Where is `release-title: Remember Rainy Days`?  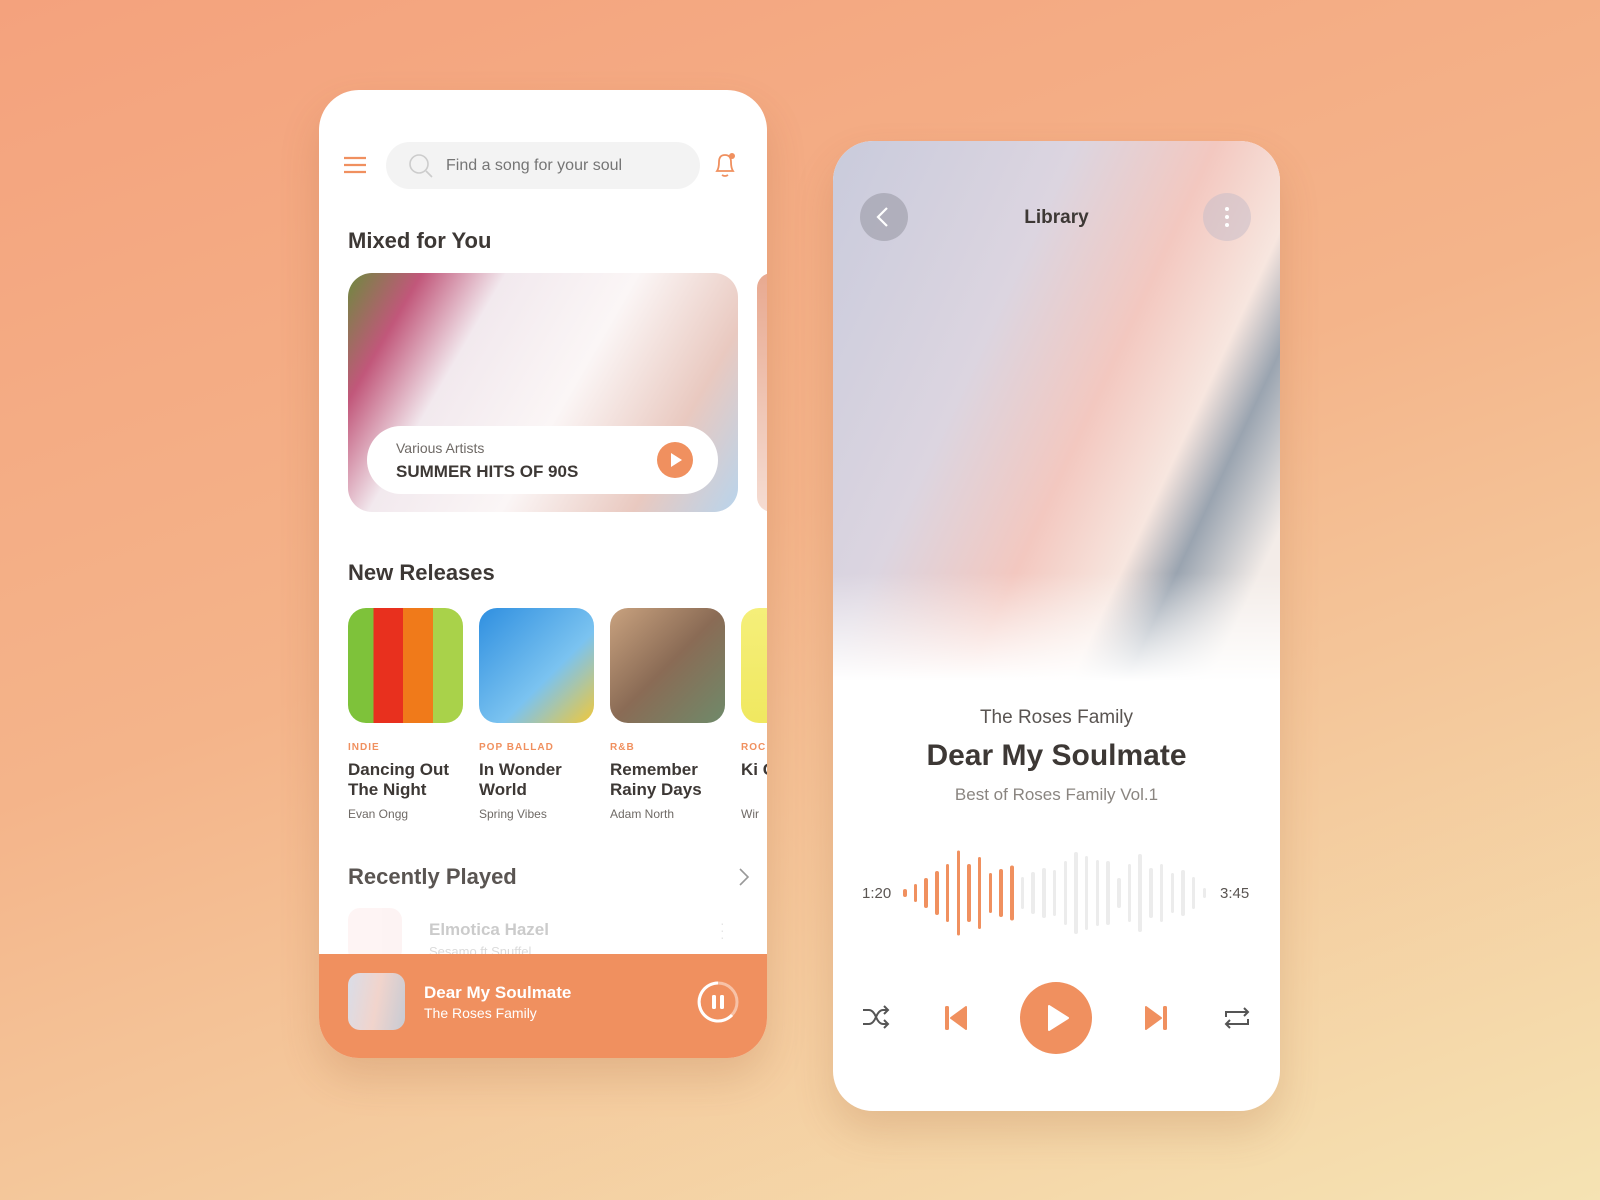 release-title: Remember Rainy Days is located at coordinates (656, 779).